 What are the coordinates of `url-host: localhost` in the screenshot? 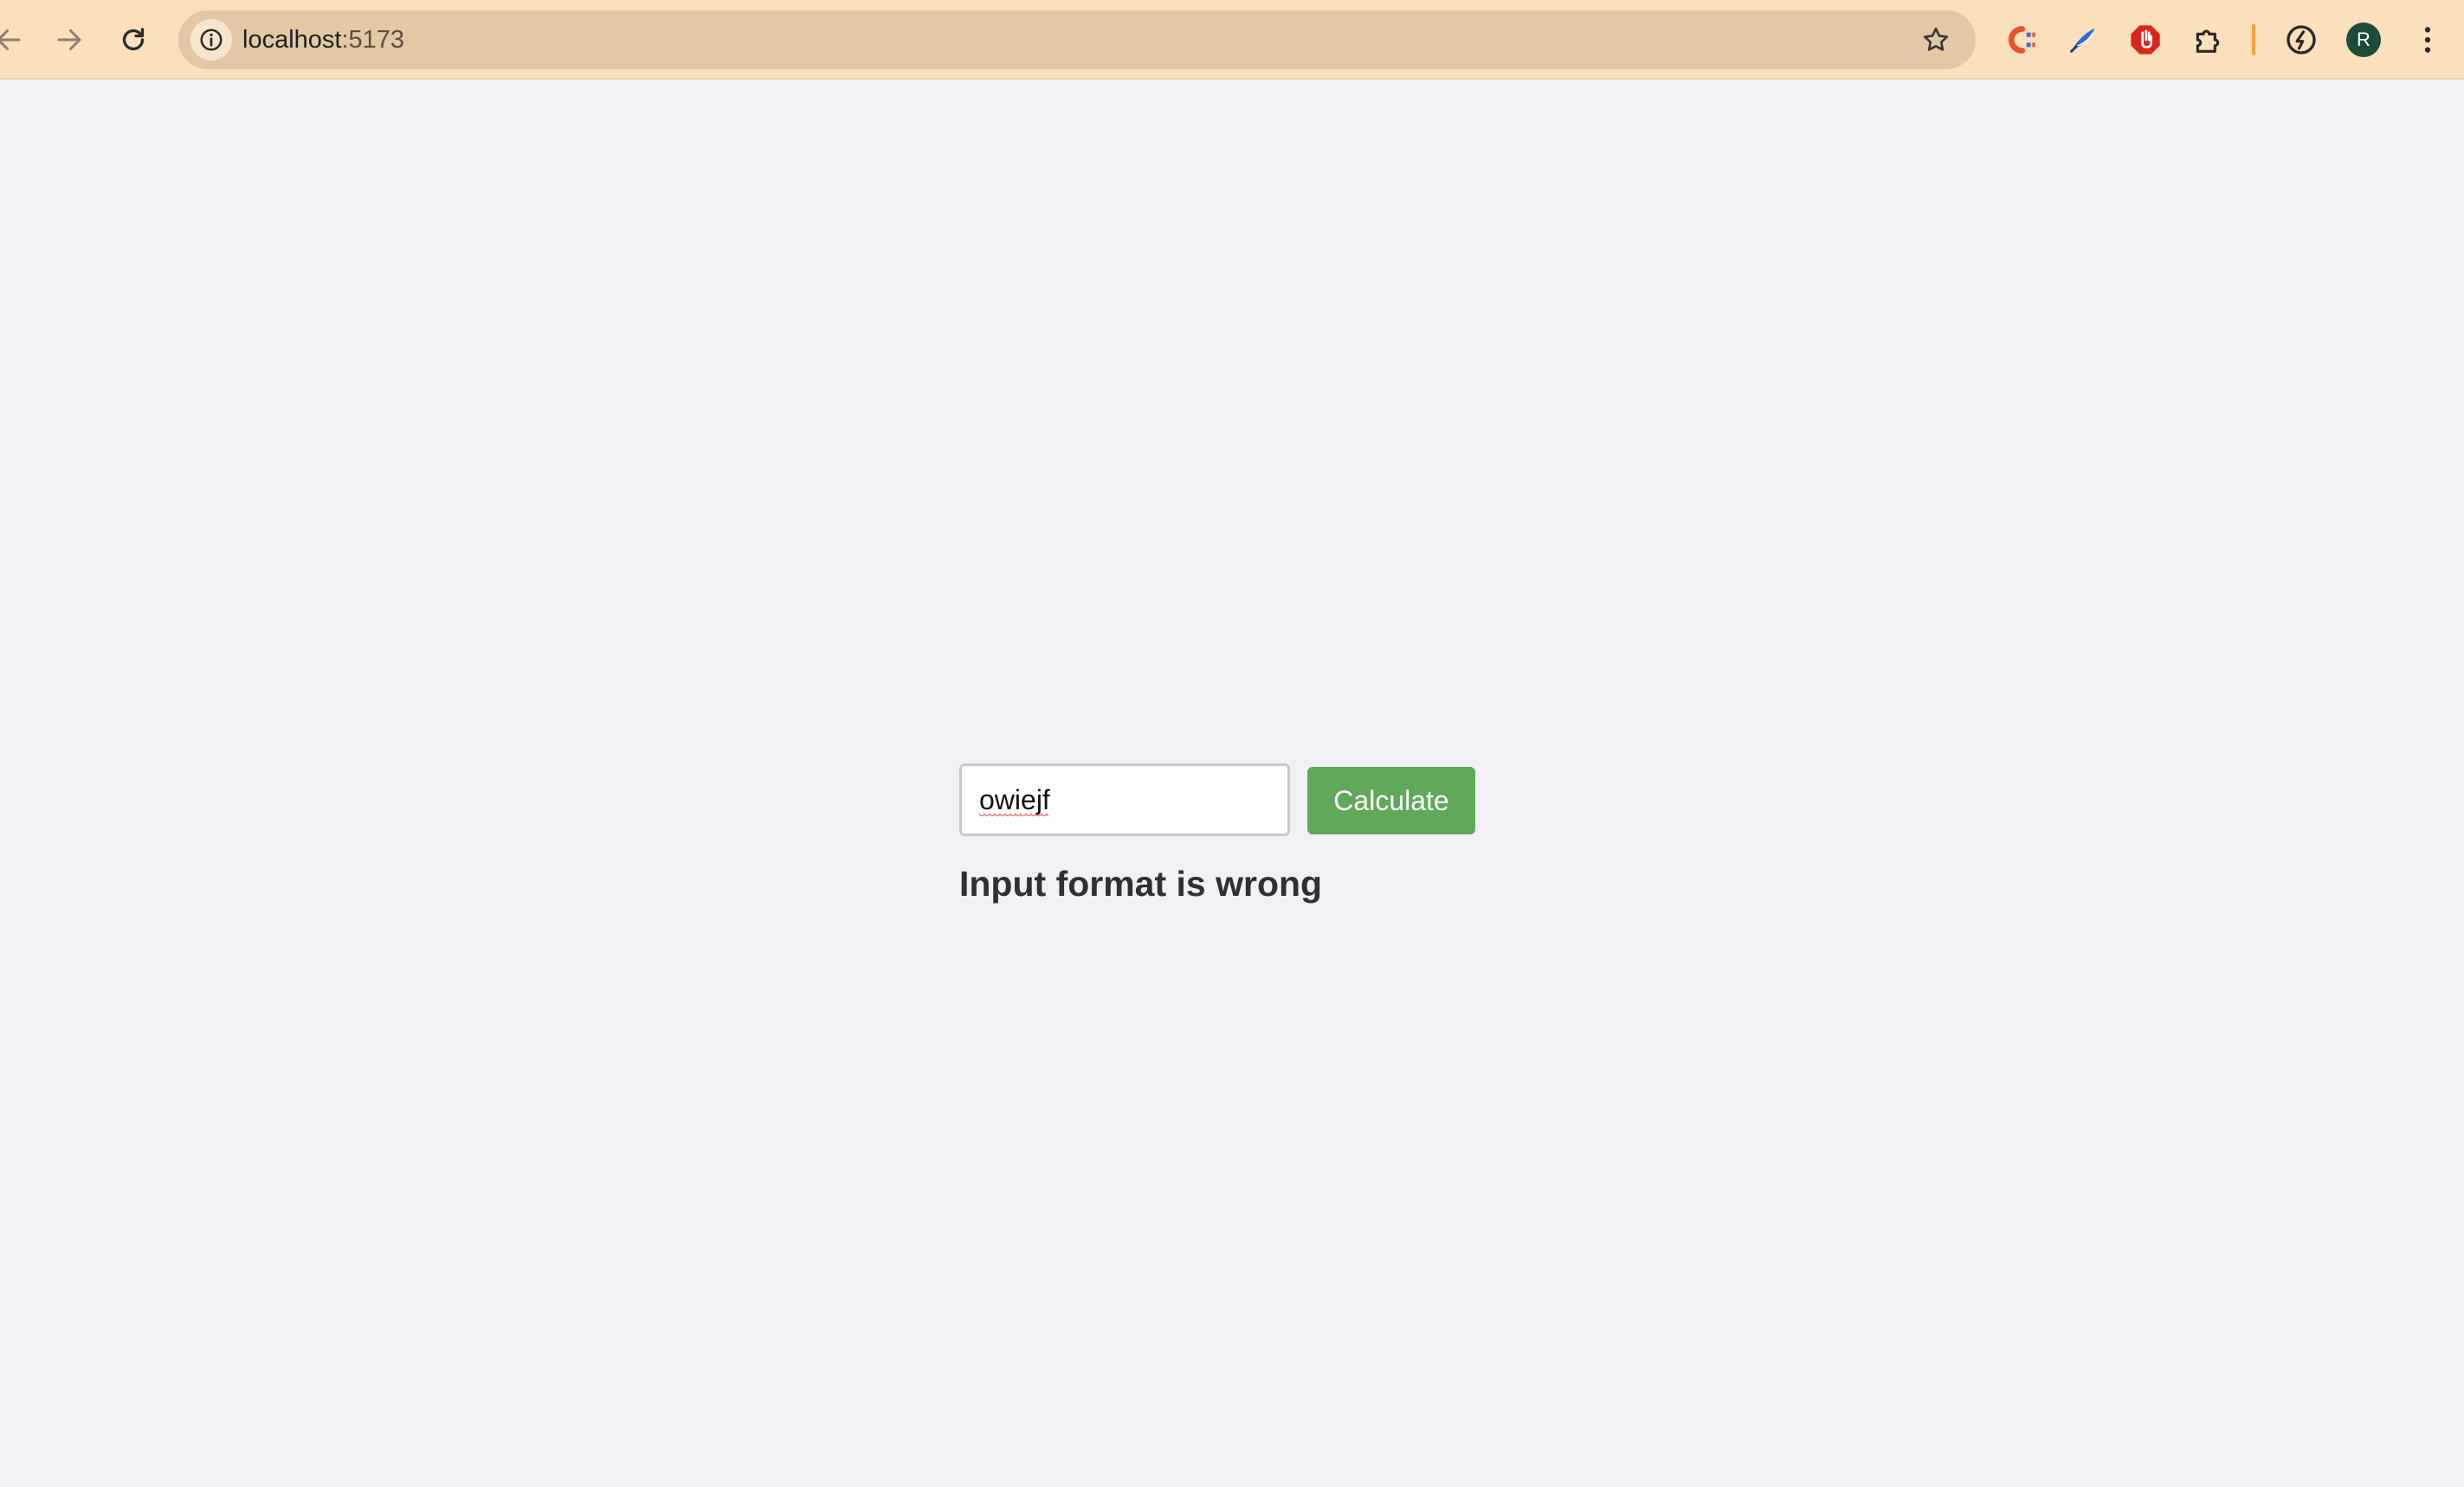 It's located at (292, 40).